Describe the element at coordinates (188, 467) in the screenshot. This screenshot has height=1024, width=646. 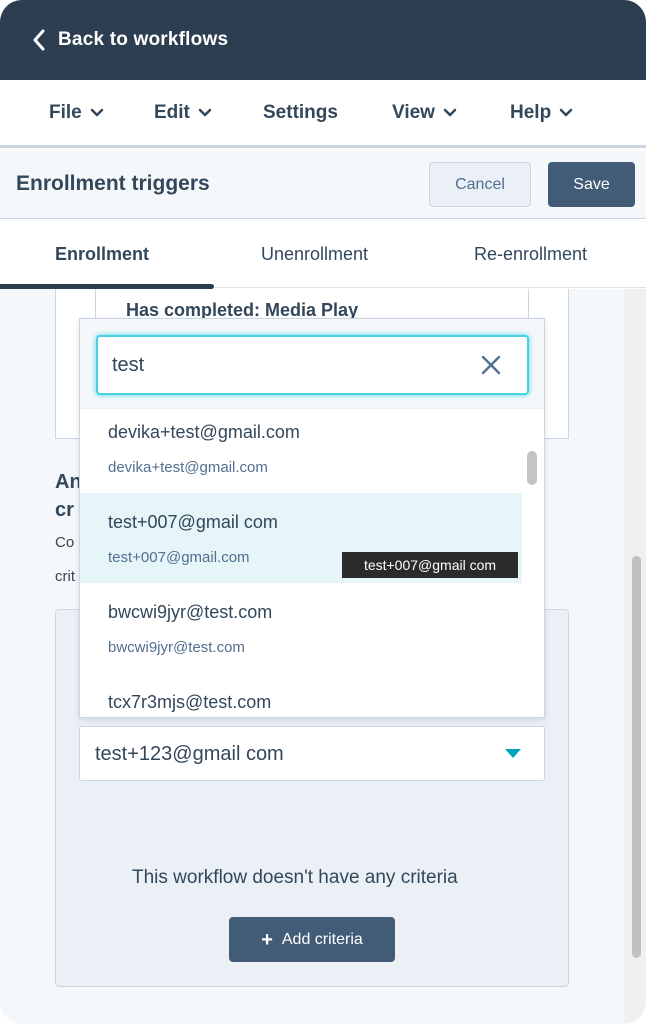
I see `option-secondary-text: devika+test@gmail.com` at that location.